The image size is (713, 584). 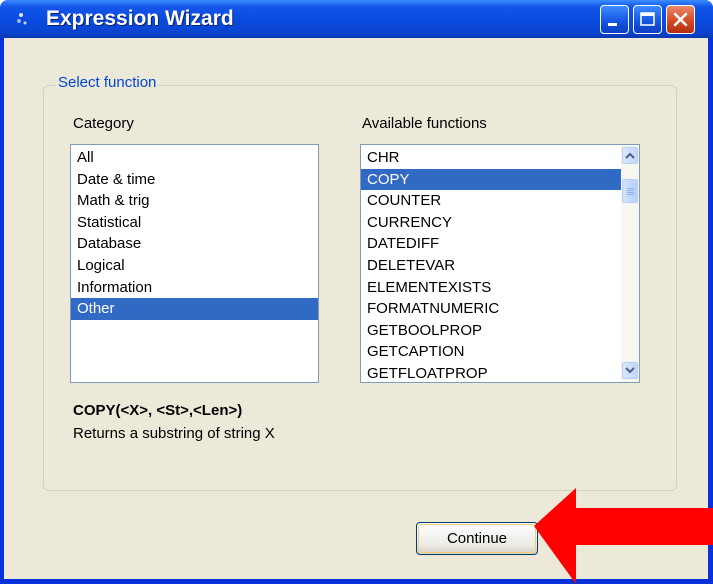 I want to click on function-item: COUNTER, so click(x=491, y=201).